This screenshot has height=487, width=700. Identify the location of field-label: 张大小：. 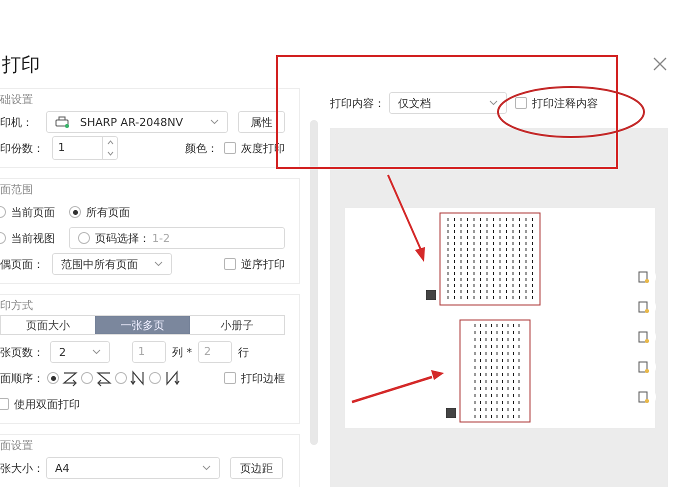
(20, 468).